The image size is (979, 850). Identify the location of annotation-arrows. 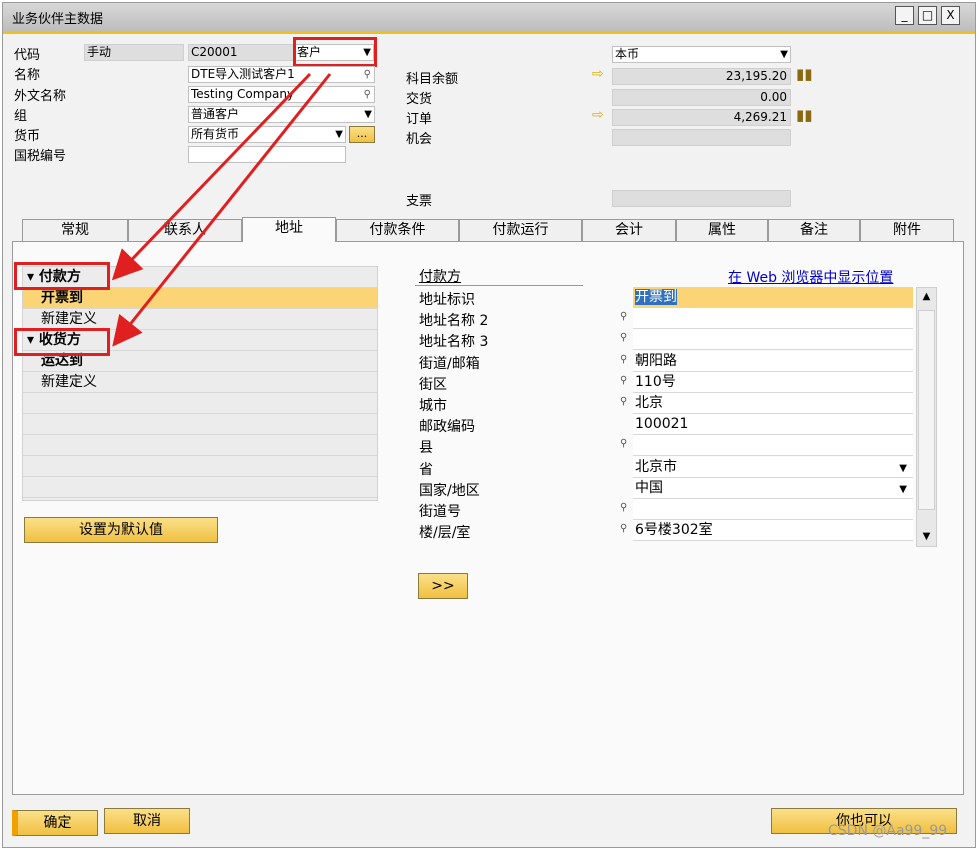
(221, 209).